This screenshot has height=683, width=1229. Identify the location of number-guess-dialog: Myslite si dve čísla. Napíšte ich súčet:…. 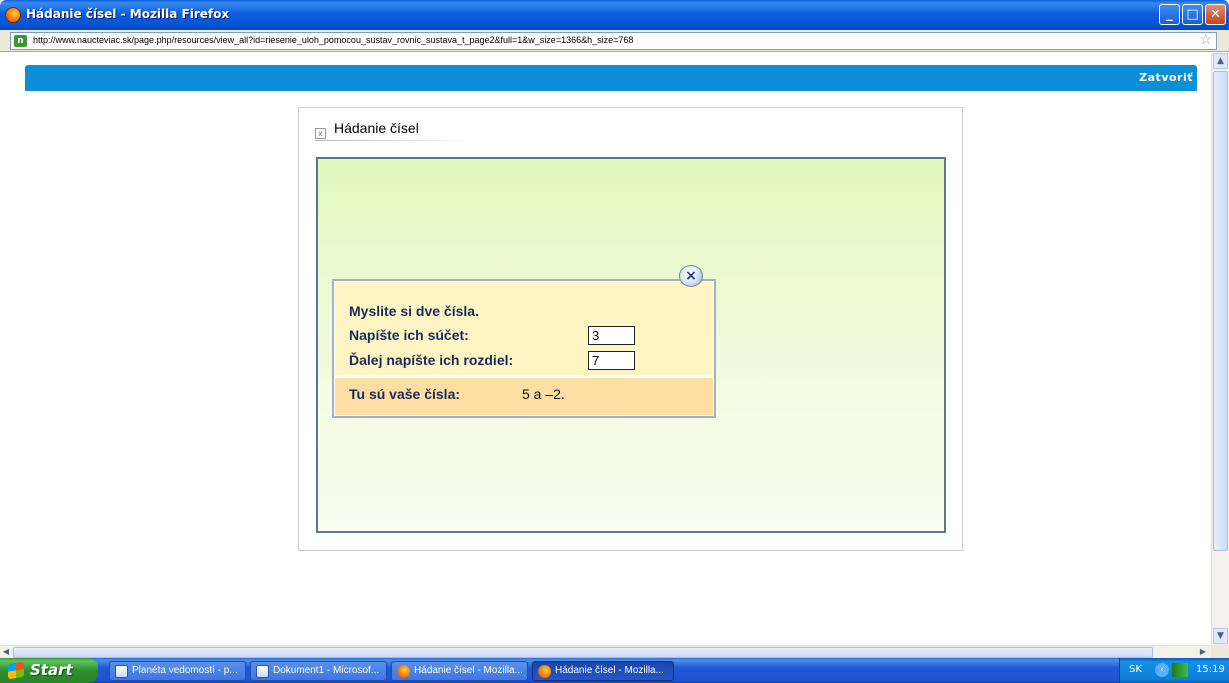
(524, 348).